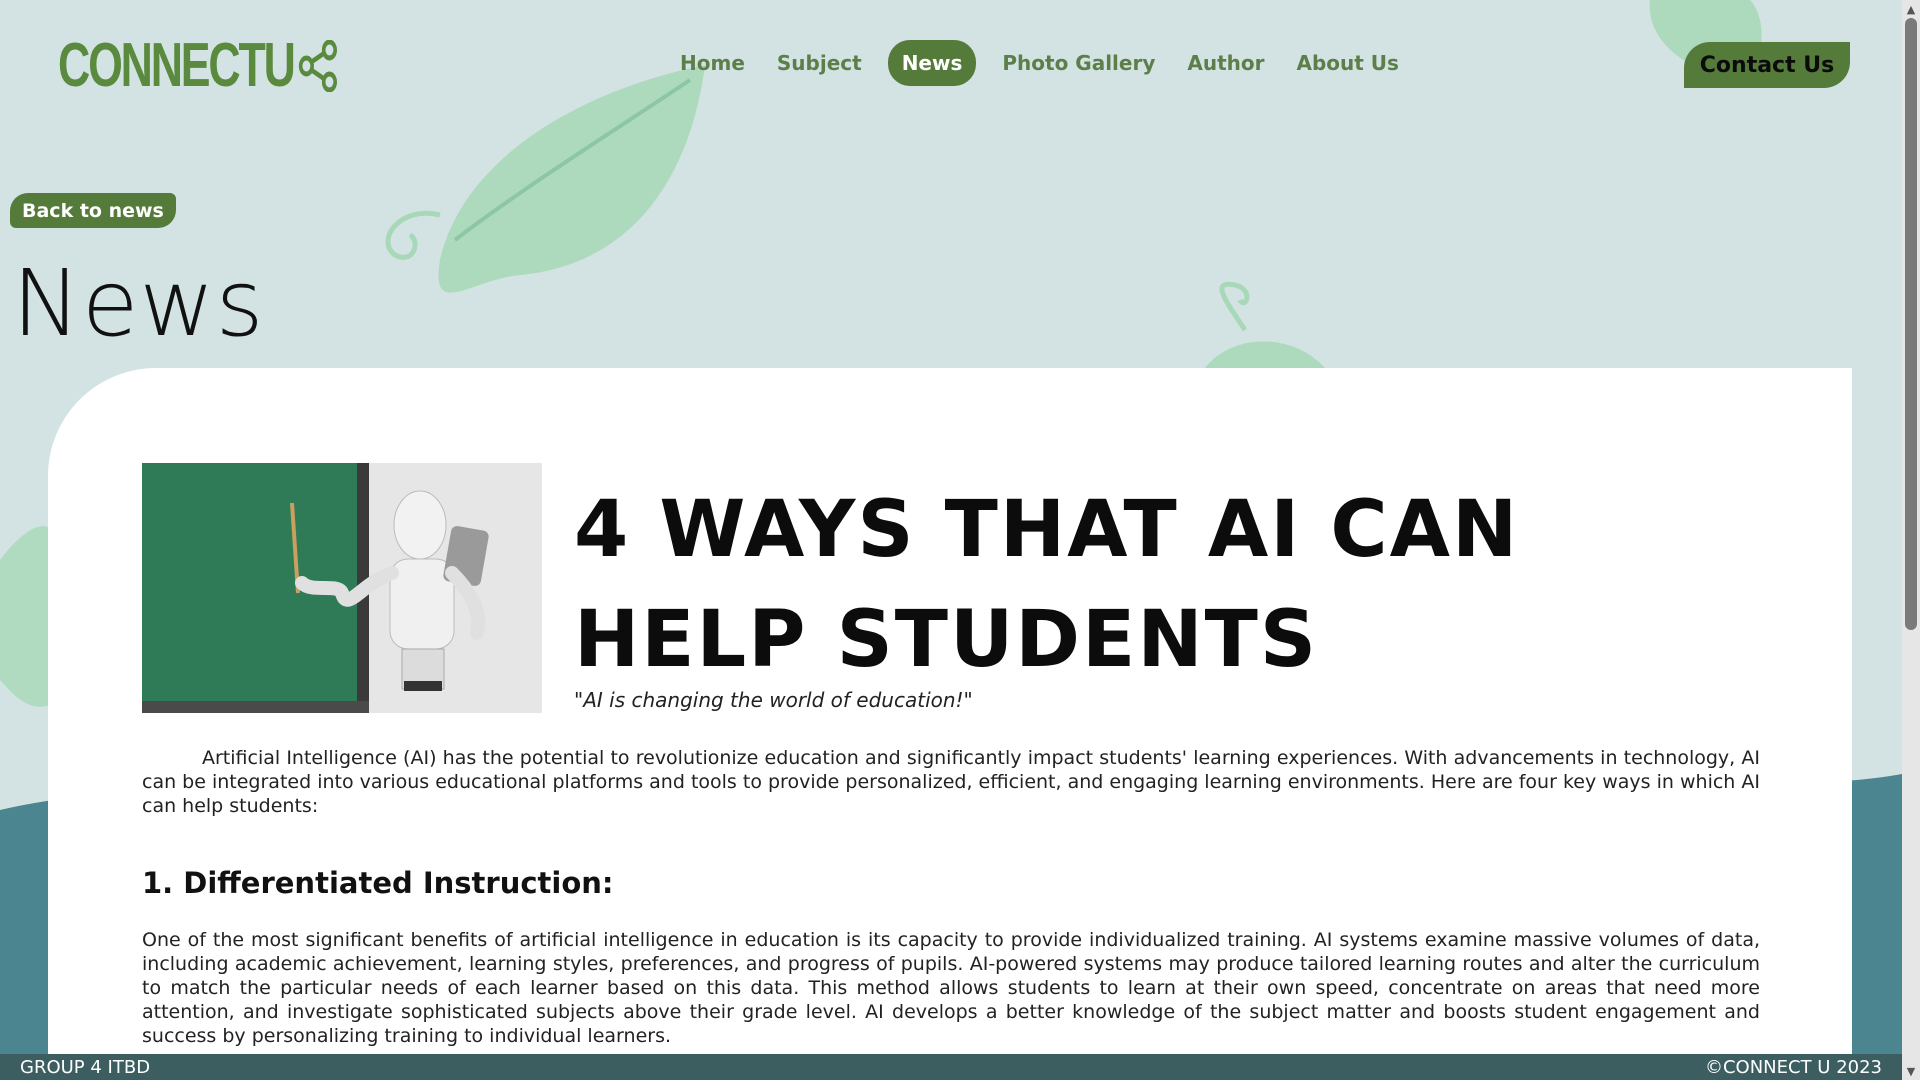 This screenshot has height=1080, width=1920. What do you see at coordinates (951, 1067) in the screenshot?
I see `page-footer: GROUP 4 ITBD ©CONNECT U 2023` at bounding box center [951, 1067].